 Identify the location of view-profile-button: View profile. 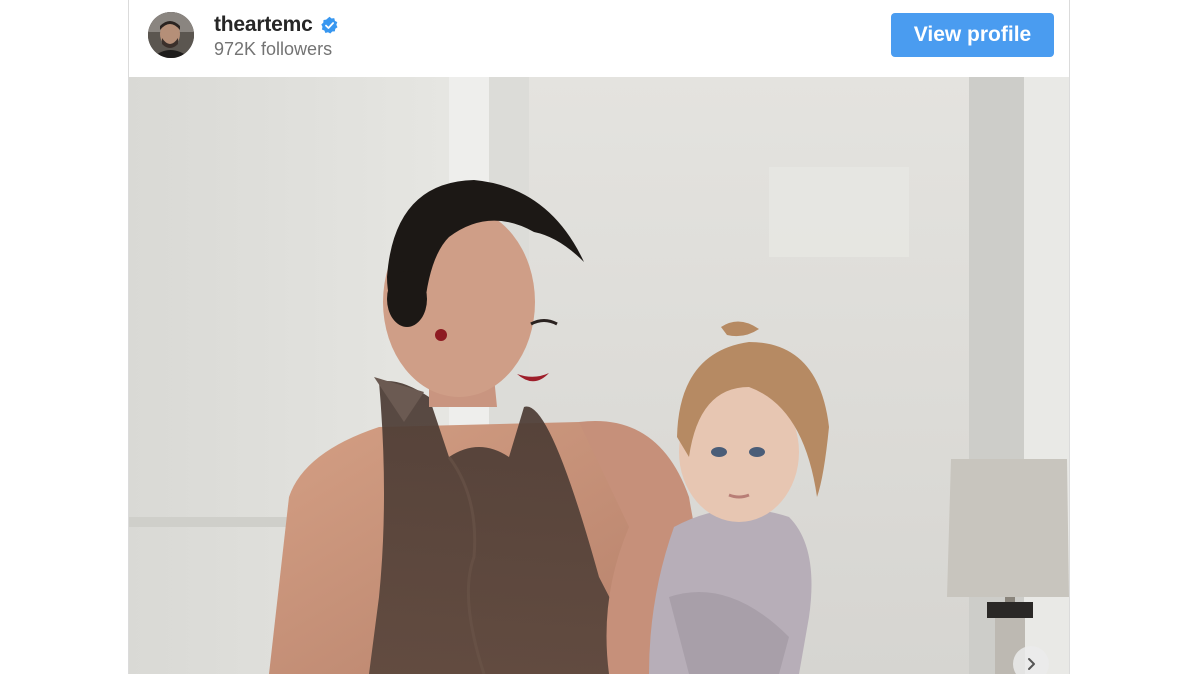
(972, 35).